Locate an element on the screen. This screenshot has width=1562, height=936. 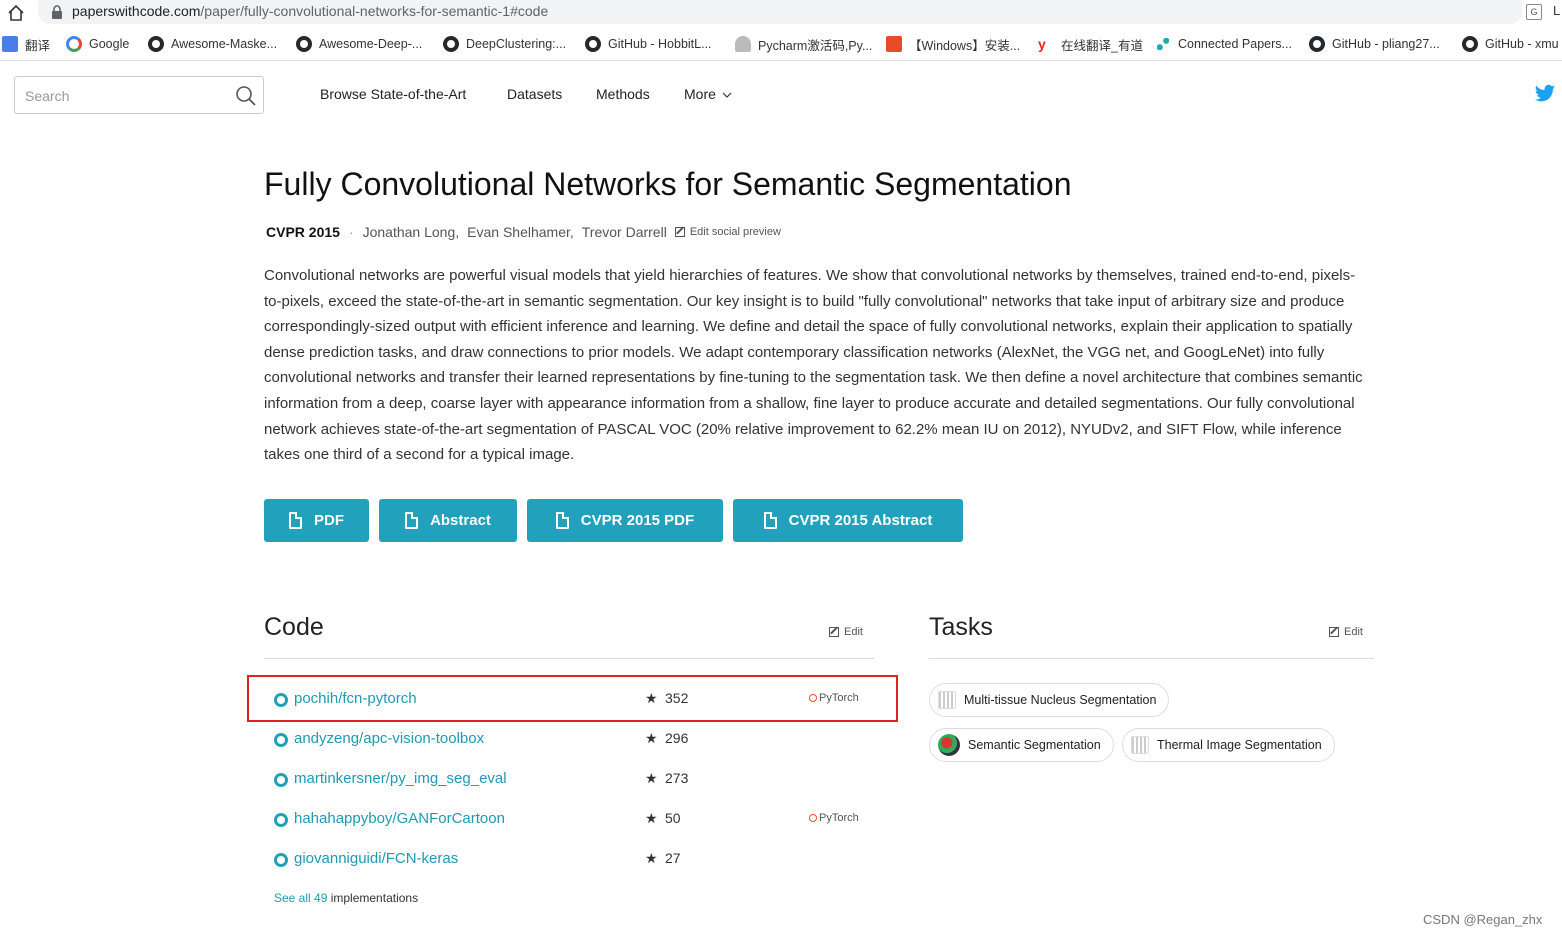
bookmark-github: GitHub - xmu is located at coordinates (1510, 44).